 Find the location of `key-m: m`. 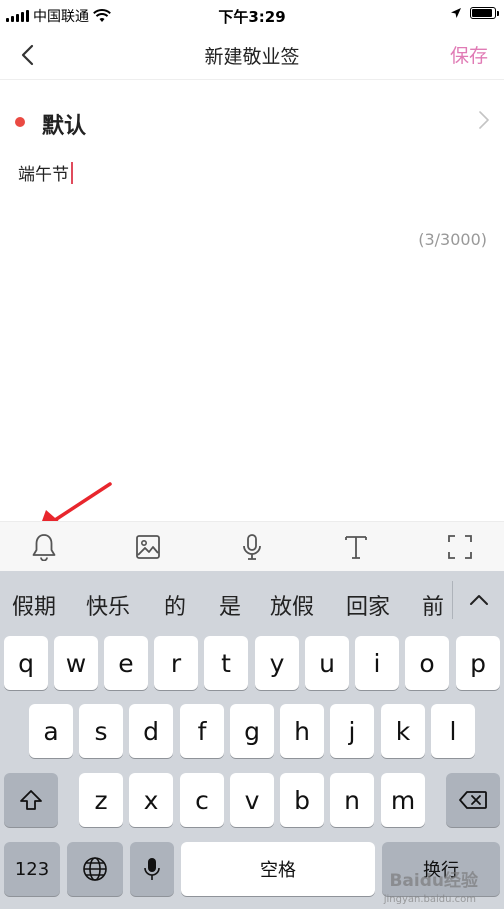

key-m: m is located at coordinates (403, 800).